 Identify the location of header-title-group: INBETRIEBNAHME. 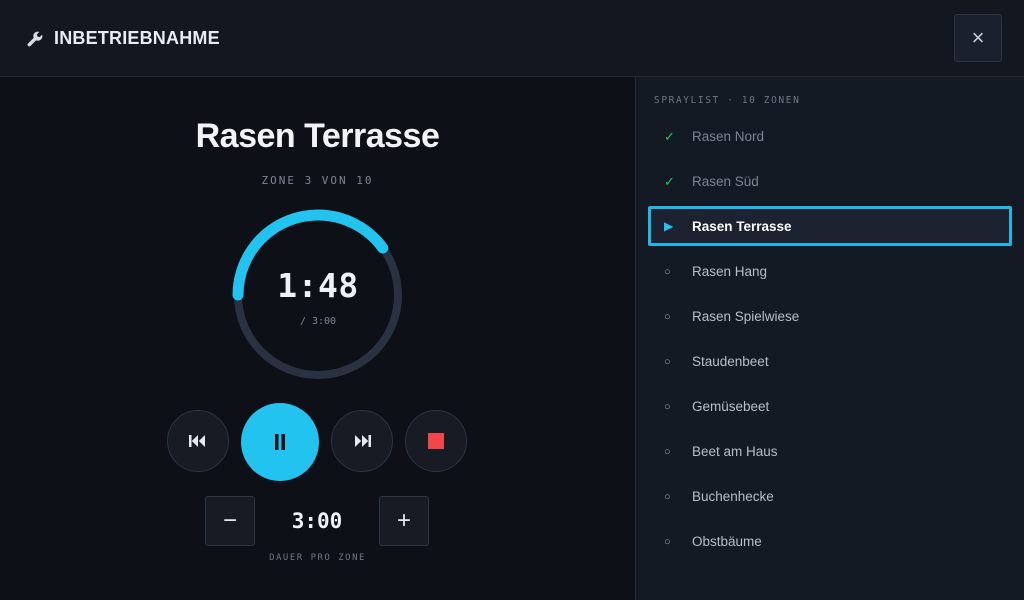
(123, 38).